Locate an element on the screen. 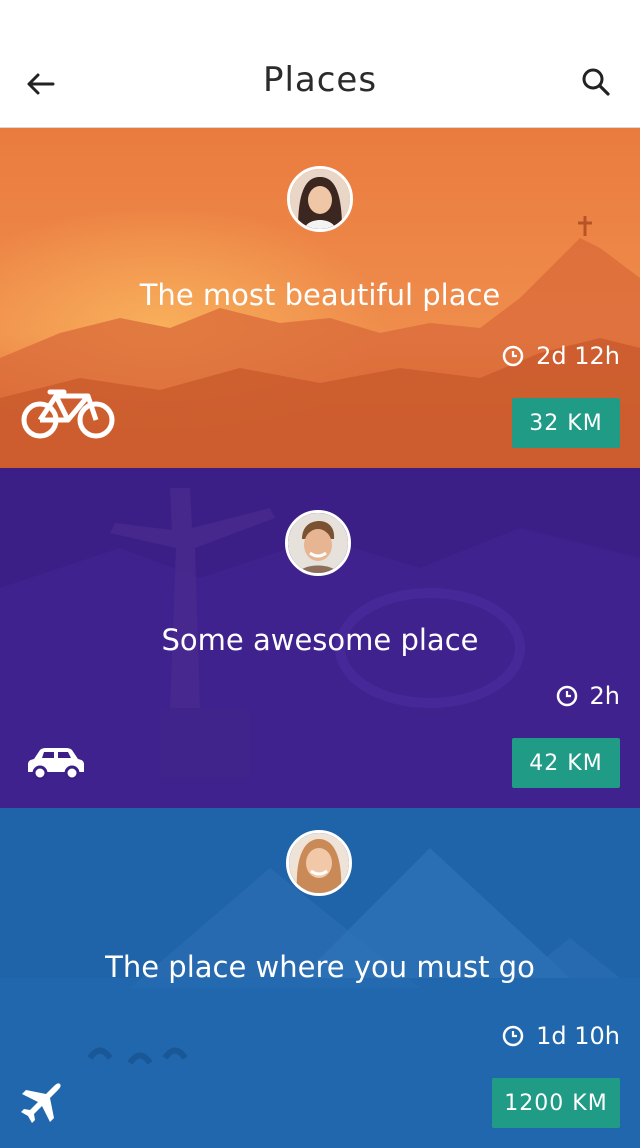  duration-text: 1d 10h is located at coordinates (578, 1036).